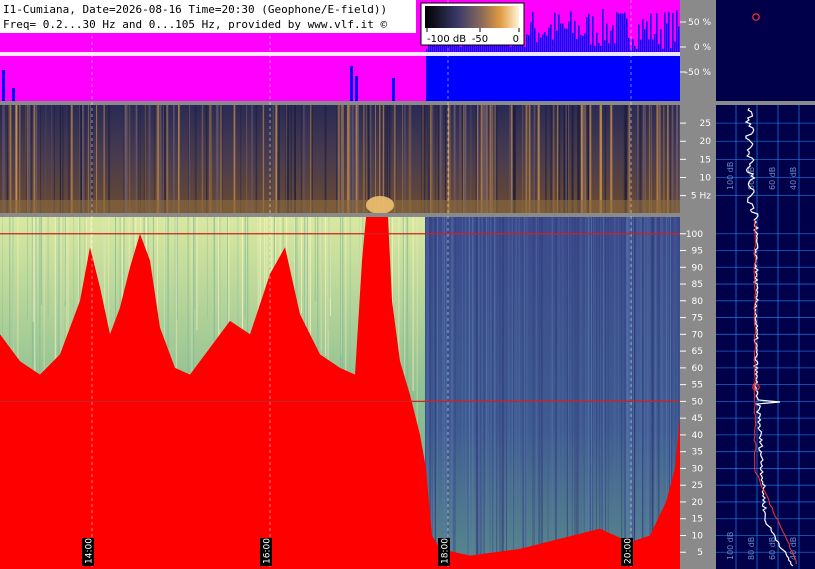  I want to click on main-frequency-tick-label: 45, so click(697, 419).